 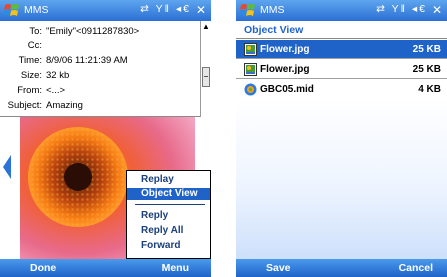 What do you see at coordinates (30, 60) in the screenshot?
I see `time-label: Time:` at bounding box center [30, 60].